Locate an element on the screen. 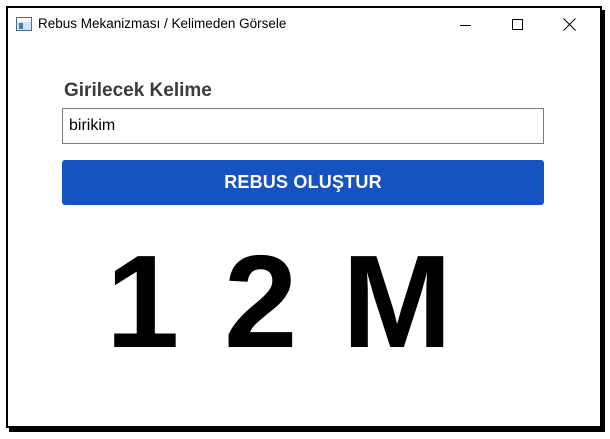  word-input-label: Girilecek Kelime is located at coordinates (138, 90).